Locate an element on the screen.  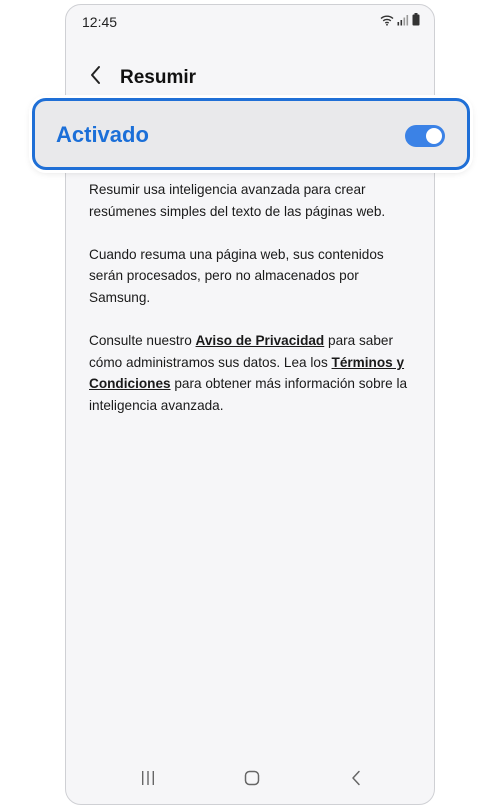
toggle-knob is located at coordinates (434, 136).